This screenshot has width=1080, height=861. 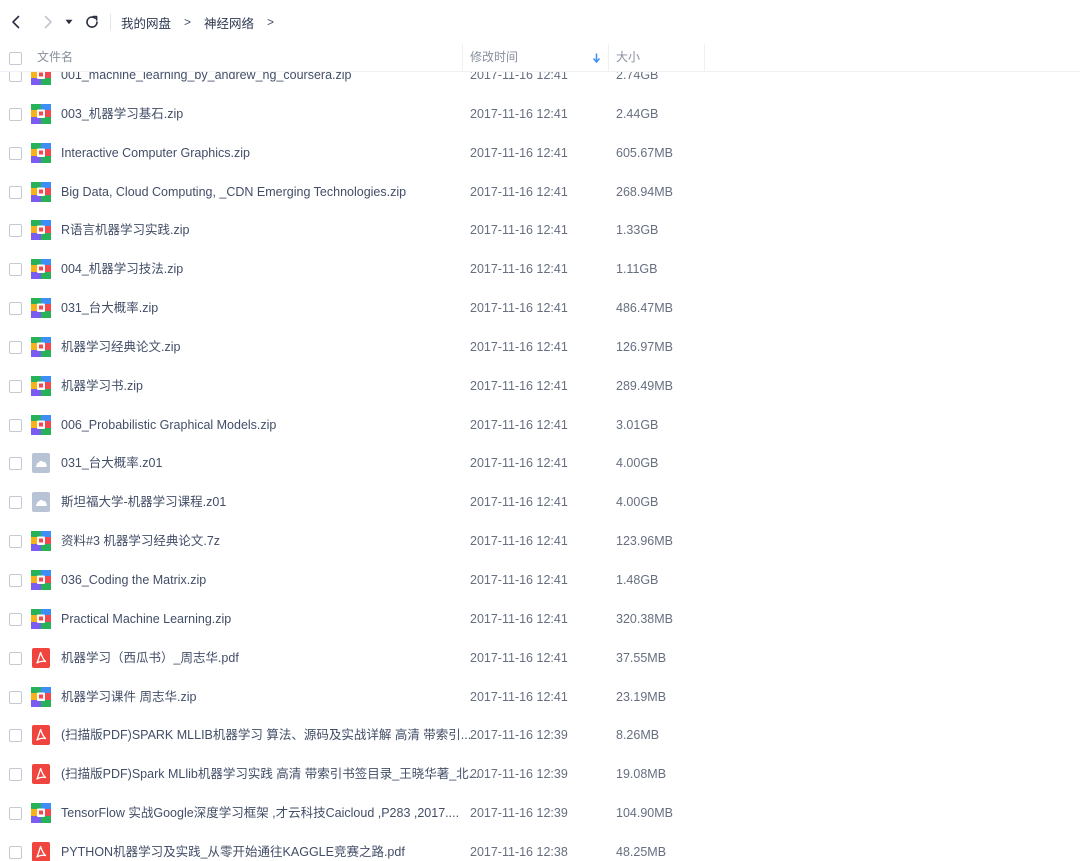 I want to click on file-size: 126.97MB, so click(x=644, y=346).